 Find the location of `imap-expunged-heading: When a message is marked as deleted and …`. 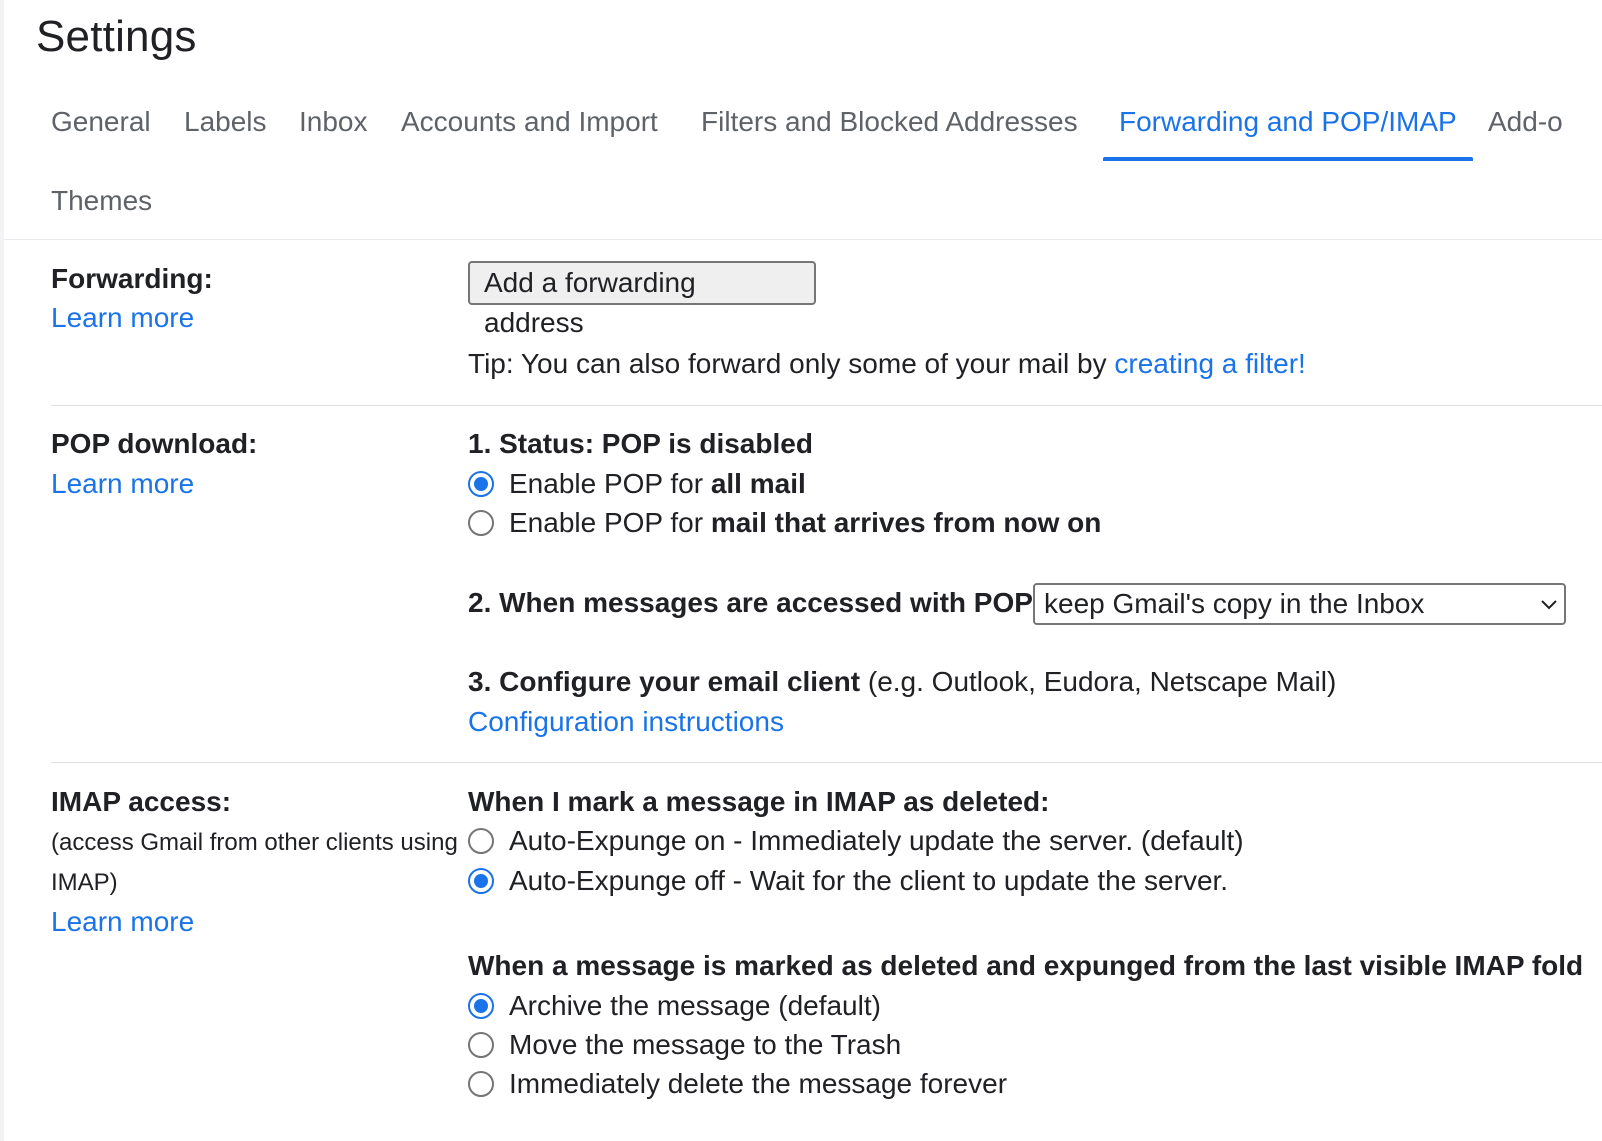

imap-expunged-heading: When a message is marked as deleted and … is located at coordinates (1026, 965).